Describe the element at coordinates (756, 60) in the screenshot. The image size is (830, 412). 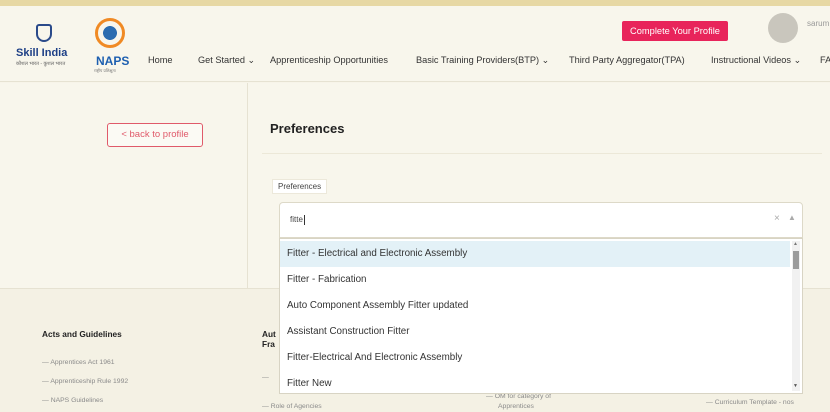
I see `nav-instructional-videos: Instructional Videos ⌄` at that location.